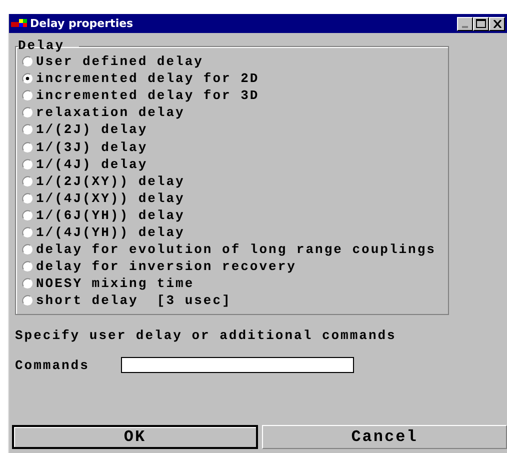 The image size is (507, 453). I want to click on group-label: Delay, so click(42, 46).